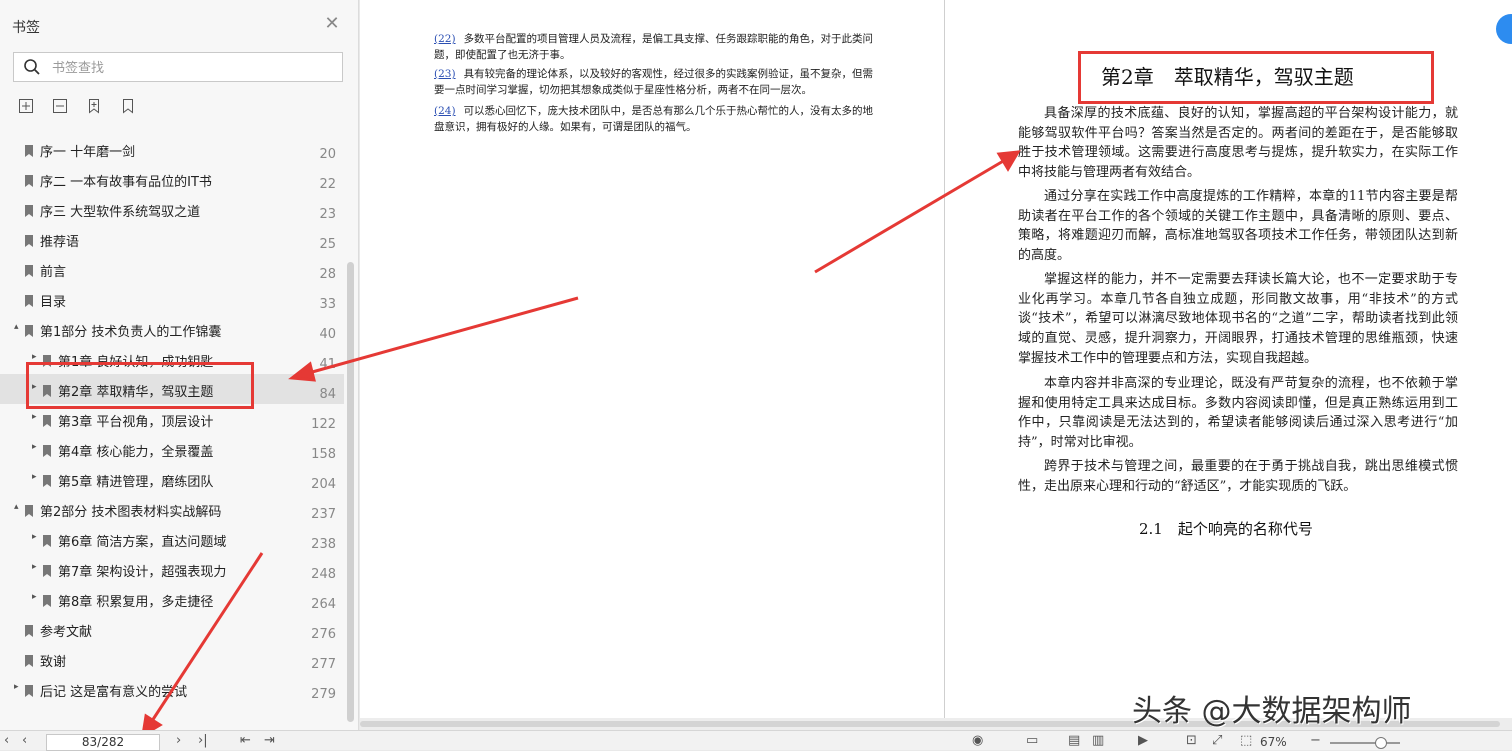  I want to click on next-page-icon: ›, so click(178, 741).